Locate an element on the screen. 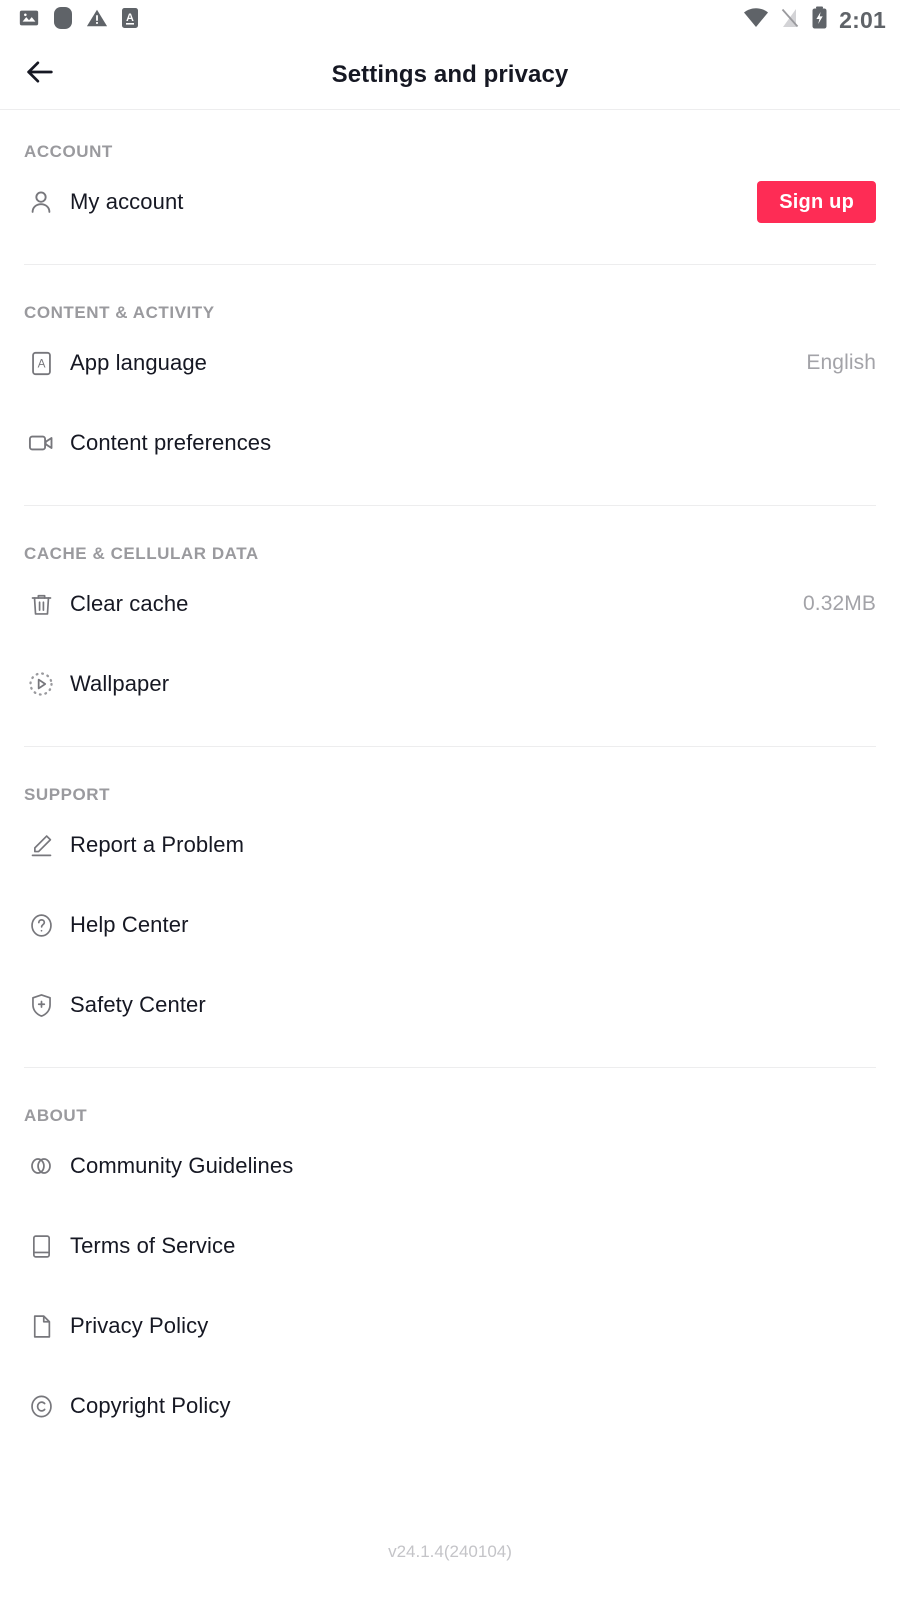 The height and width of the screenshot is (1600, 900). warning-icon is located at coordinates (97, 20).